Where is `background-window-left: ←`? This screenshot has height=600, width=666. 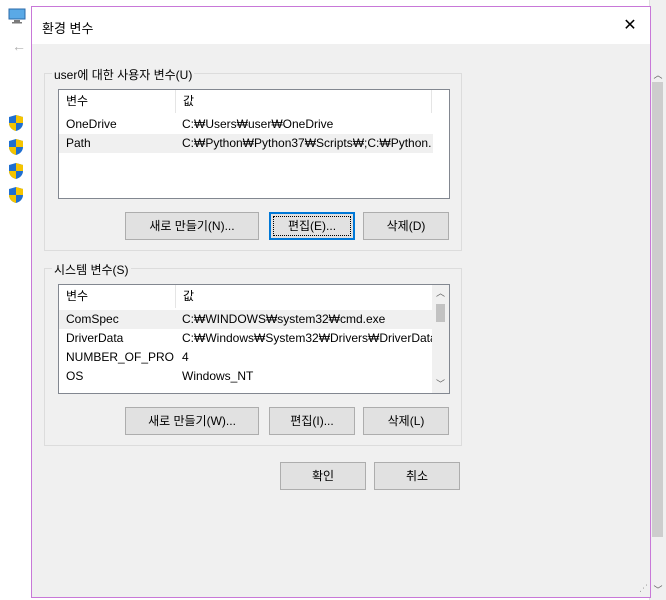 background-window-left: ← is located at coordinates (15, 300).